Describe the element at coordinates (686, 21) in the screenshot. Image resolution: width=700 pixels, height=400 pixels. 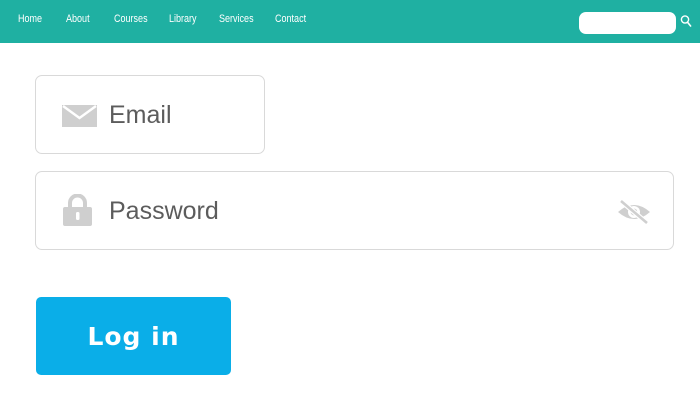
I see `search-icon` at that location.